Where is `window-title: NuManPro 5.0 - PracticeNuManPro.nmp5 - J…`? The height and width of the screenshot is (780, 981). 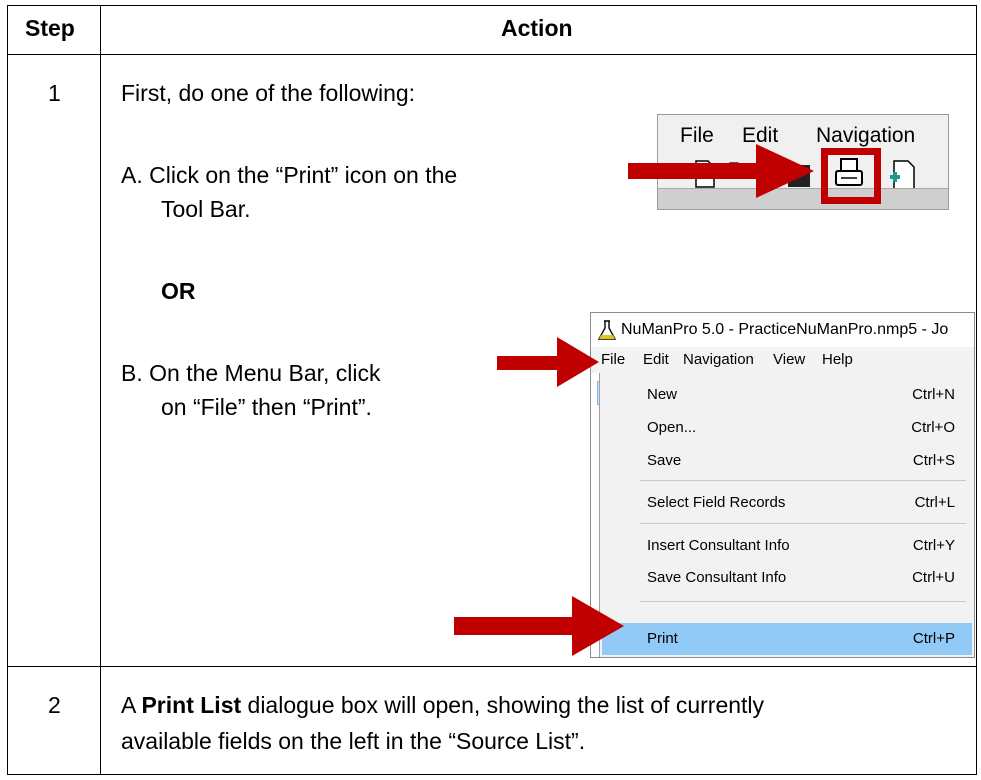
window-title: NuManPro 5.0 - PracticeNuManPro.nmp5 - J… is located at coordinates (785, 329).